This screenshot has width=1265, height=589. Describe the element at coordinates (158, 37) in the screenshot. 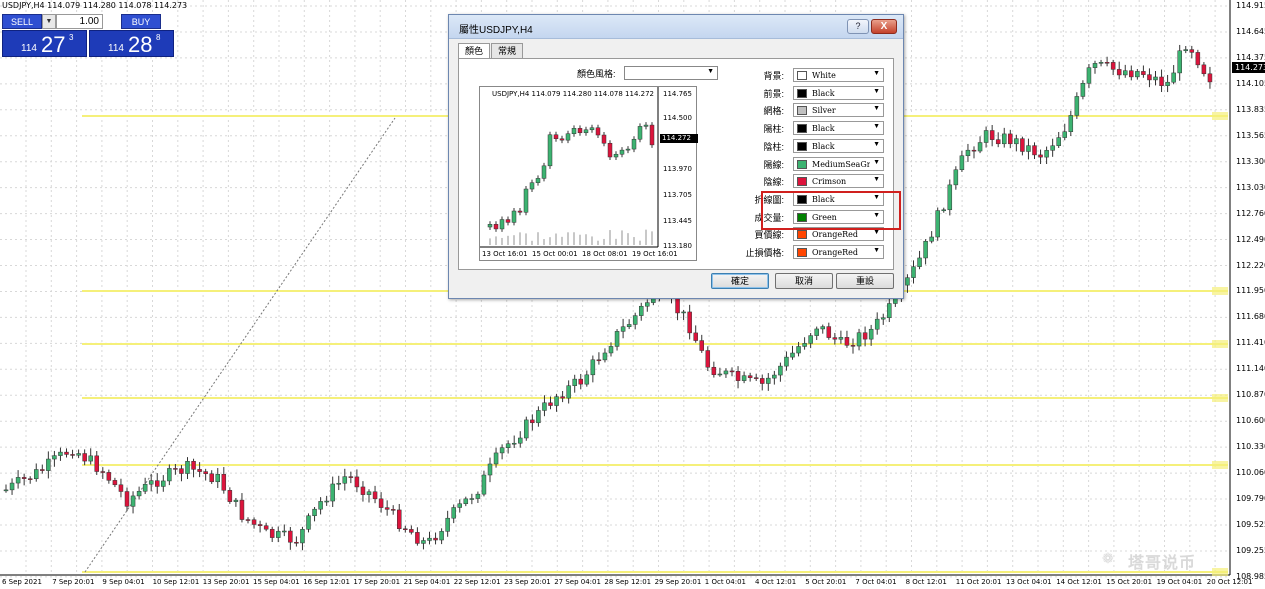

I see `buy-price-sup: 8` at that location.